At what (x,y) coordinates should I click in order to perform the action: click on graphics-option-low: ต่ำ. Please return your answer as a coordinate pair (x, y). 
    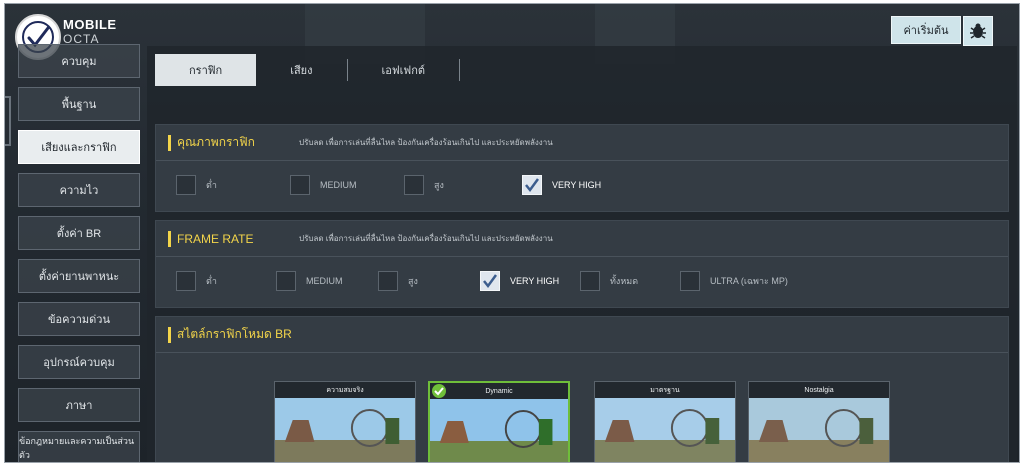
    Looking at the image, I should click on (196, 185).